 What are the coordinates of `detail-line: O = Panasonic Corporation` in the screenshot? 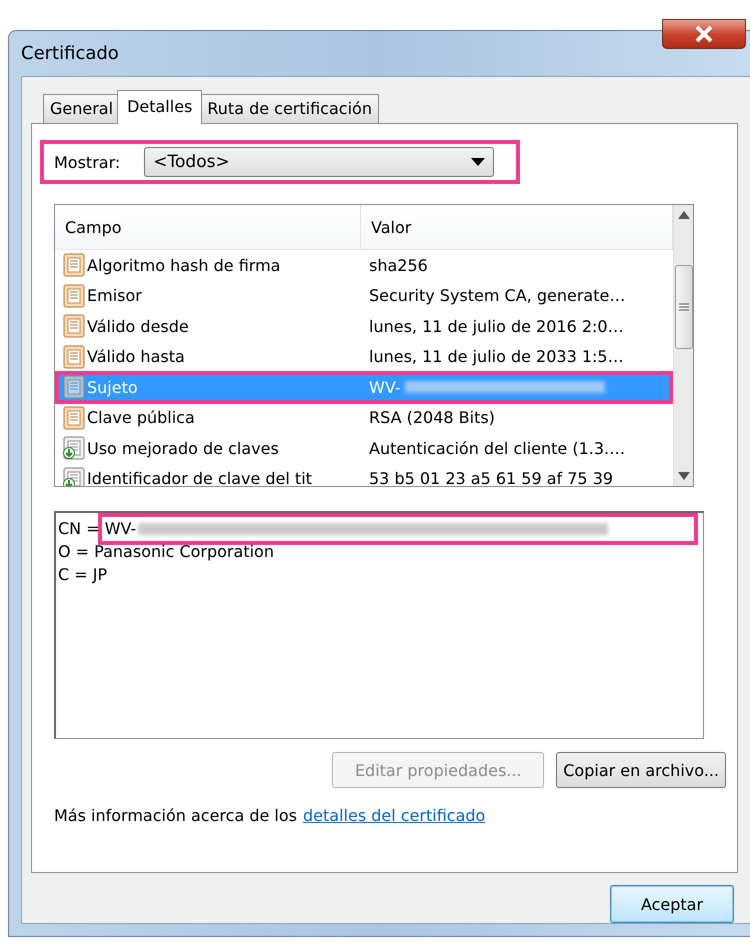 It's located at (166, 552).